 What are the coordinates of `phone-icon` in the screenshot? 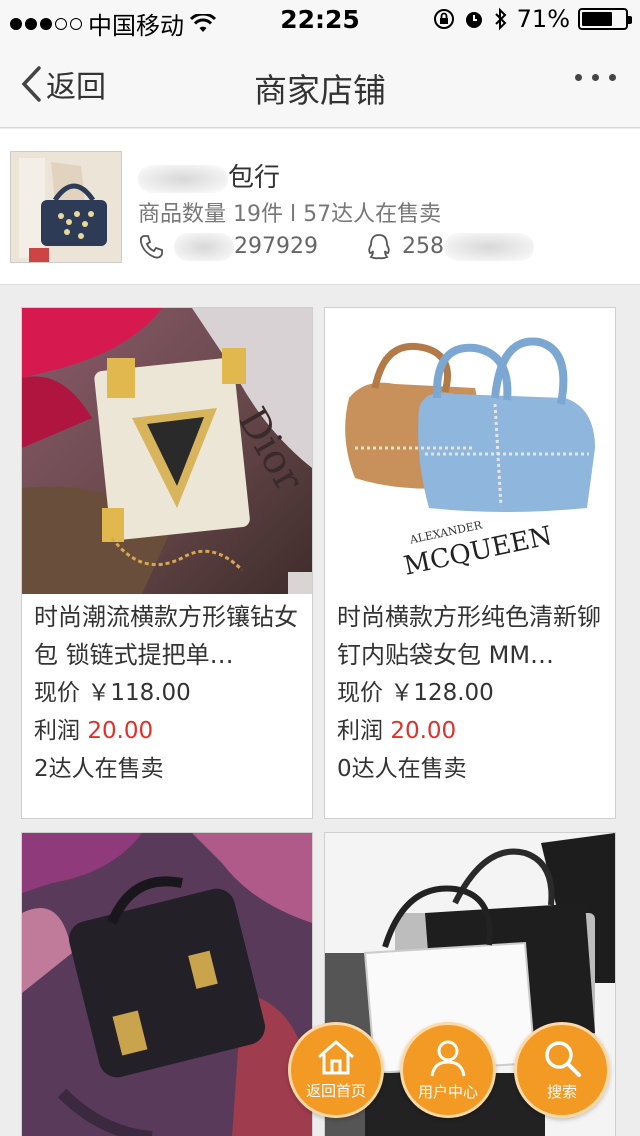 It's located at (151, 247).